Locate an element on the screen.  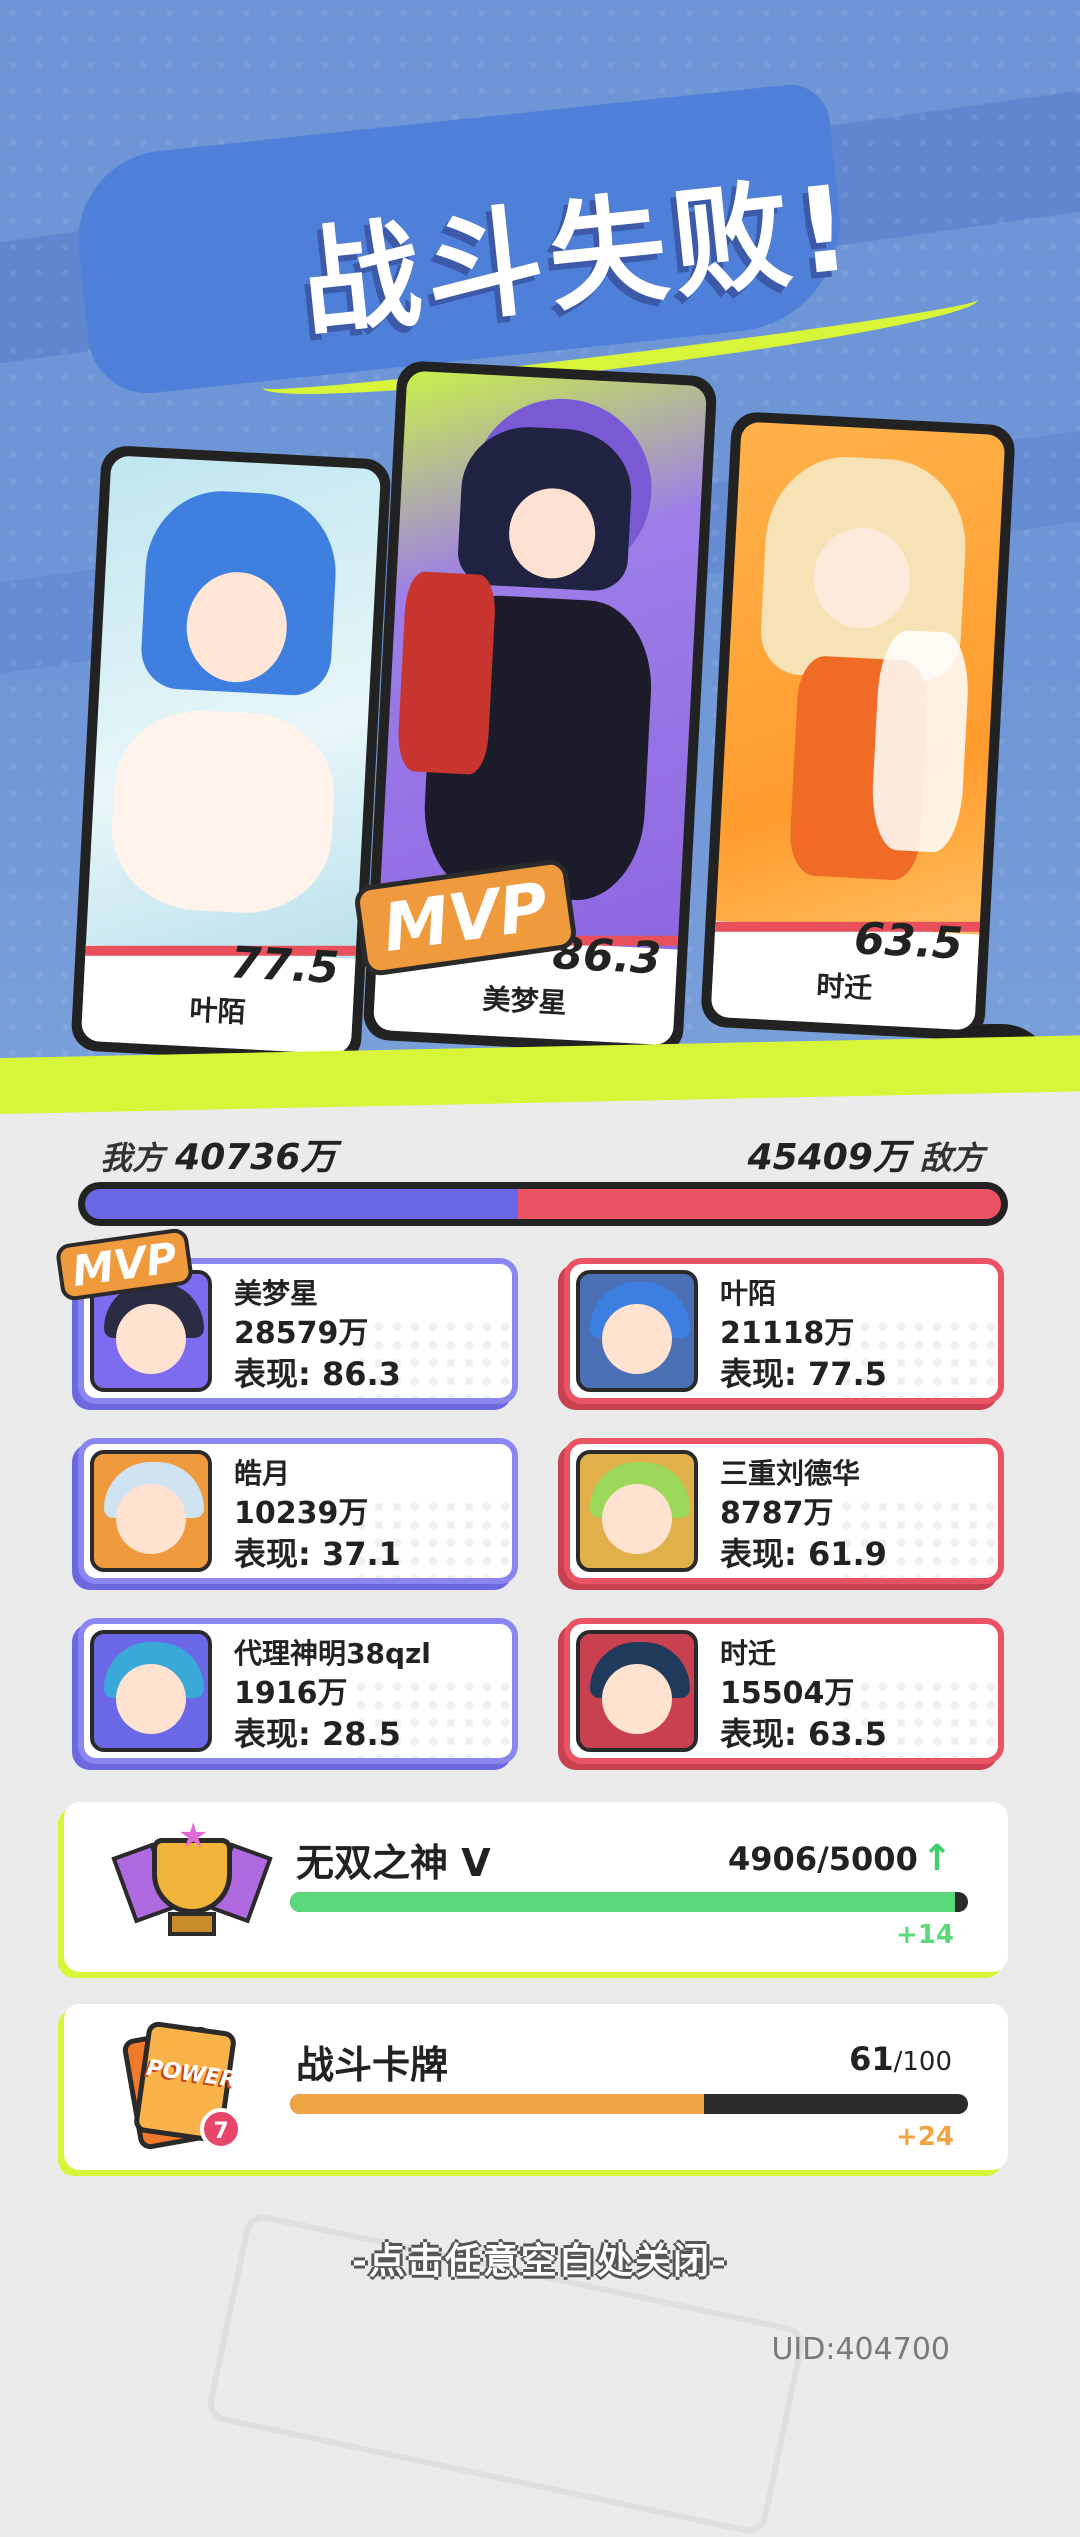
battle-card-value: 61/100 is located at coordinates (900, 2059).